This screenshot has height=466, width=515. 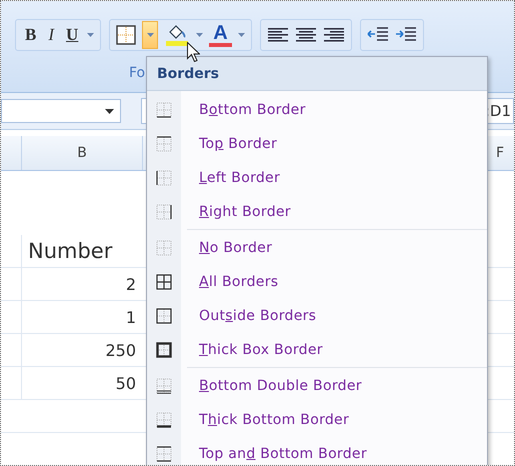 I want to click on table-cell-text: Number, so click(x=70, y=251).